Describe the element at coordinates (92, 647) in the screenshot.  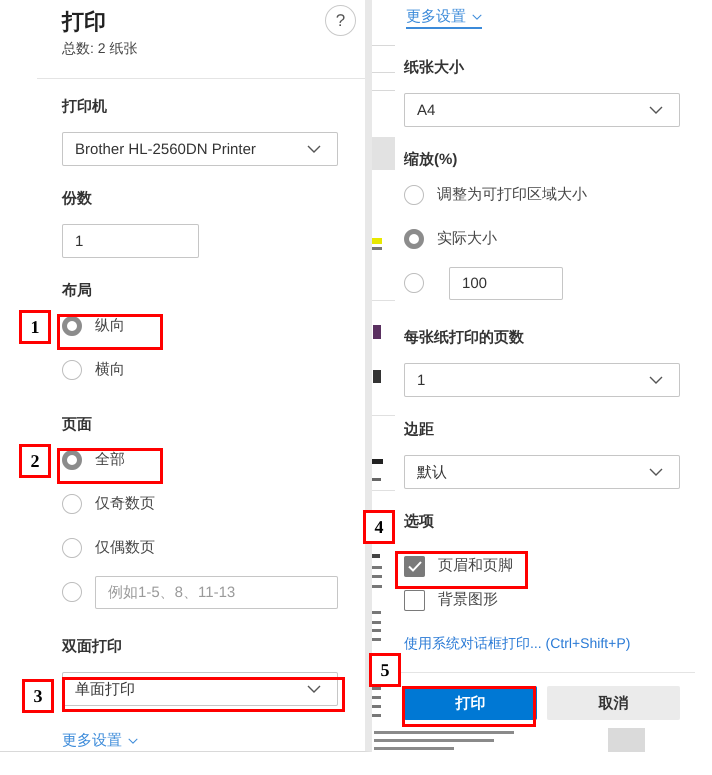
I see `section-label: 双面打印` at that location.